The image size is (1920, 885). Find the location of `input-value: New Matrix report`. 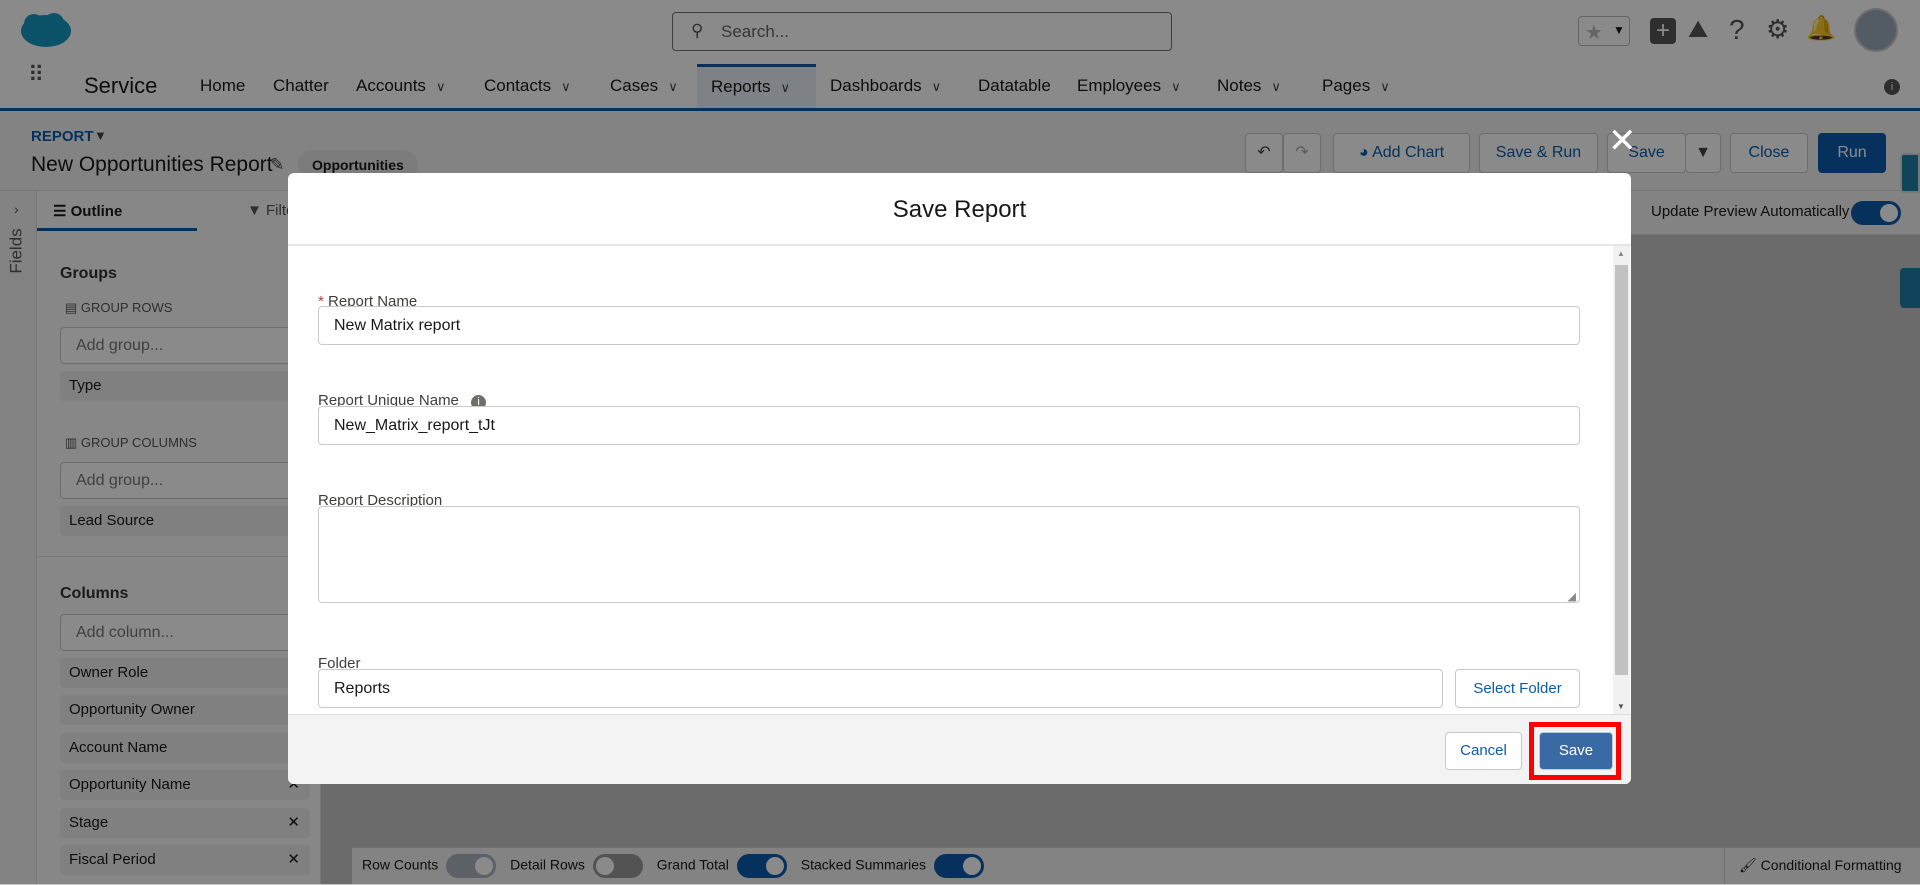

input-value: New Matrix report is located at coordinates (397, 325).